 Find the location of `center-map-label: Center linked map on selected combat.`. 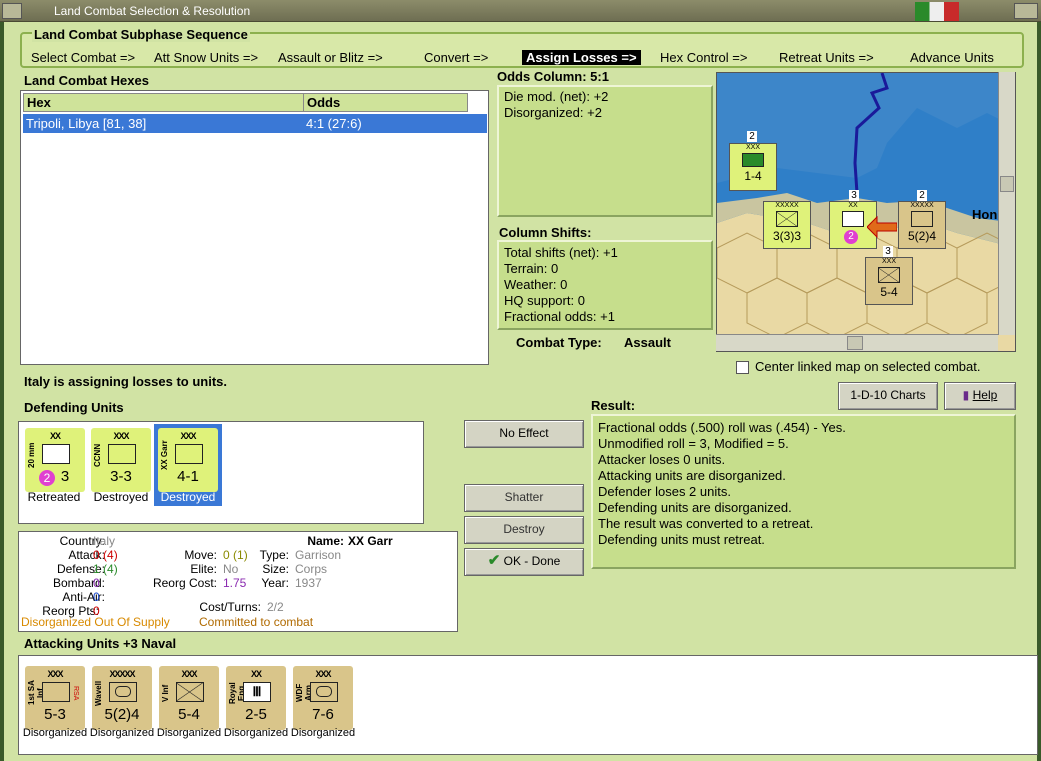

center-map-label: Center linked map on selected combat. is located at coordinates (868, 366).